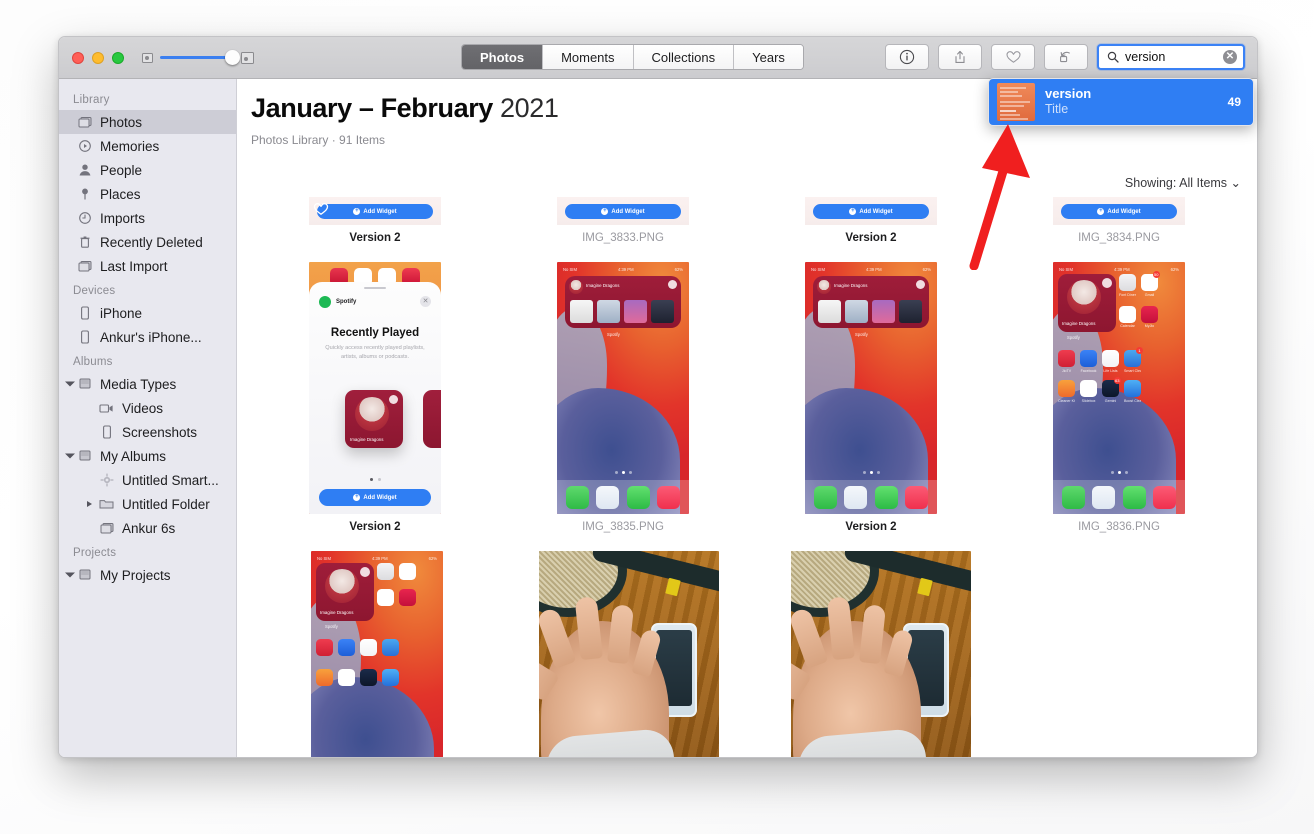 Image resolution: width=1314 pixels, height=834 pixels. I want to click on sidebar-item-my-projects: My Projects, so click(147, 575).